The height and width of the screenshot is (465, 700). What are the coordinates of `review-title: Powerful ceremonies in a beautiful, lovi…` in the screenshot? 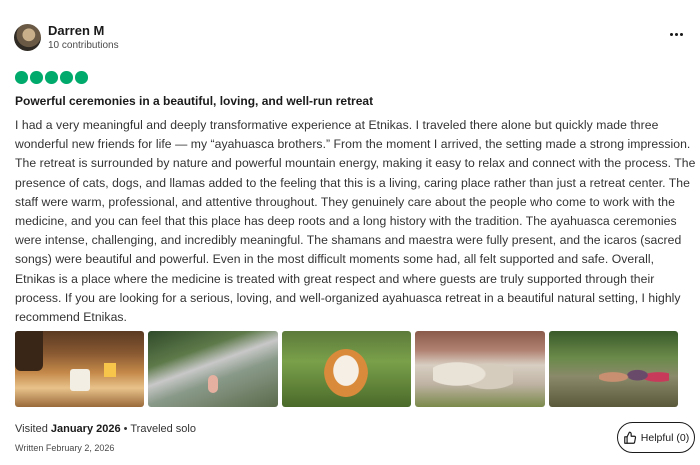 It's located at (194, 101).